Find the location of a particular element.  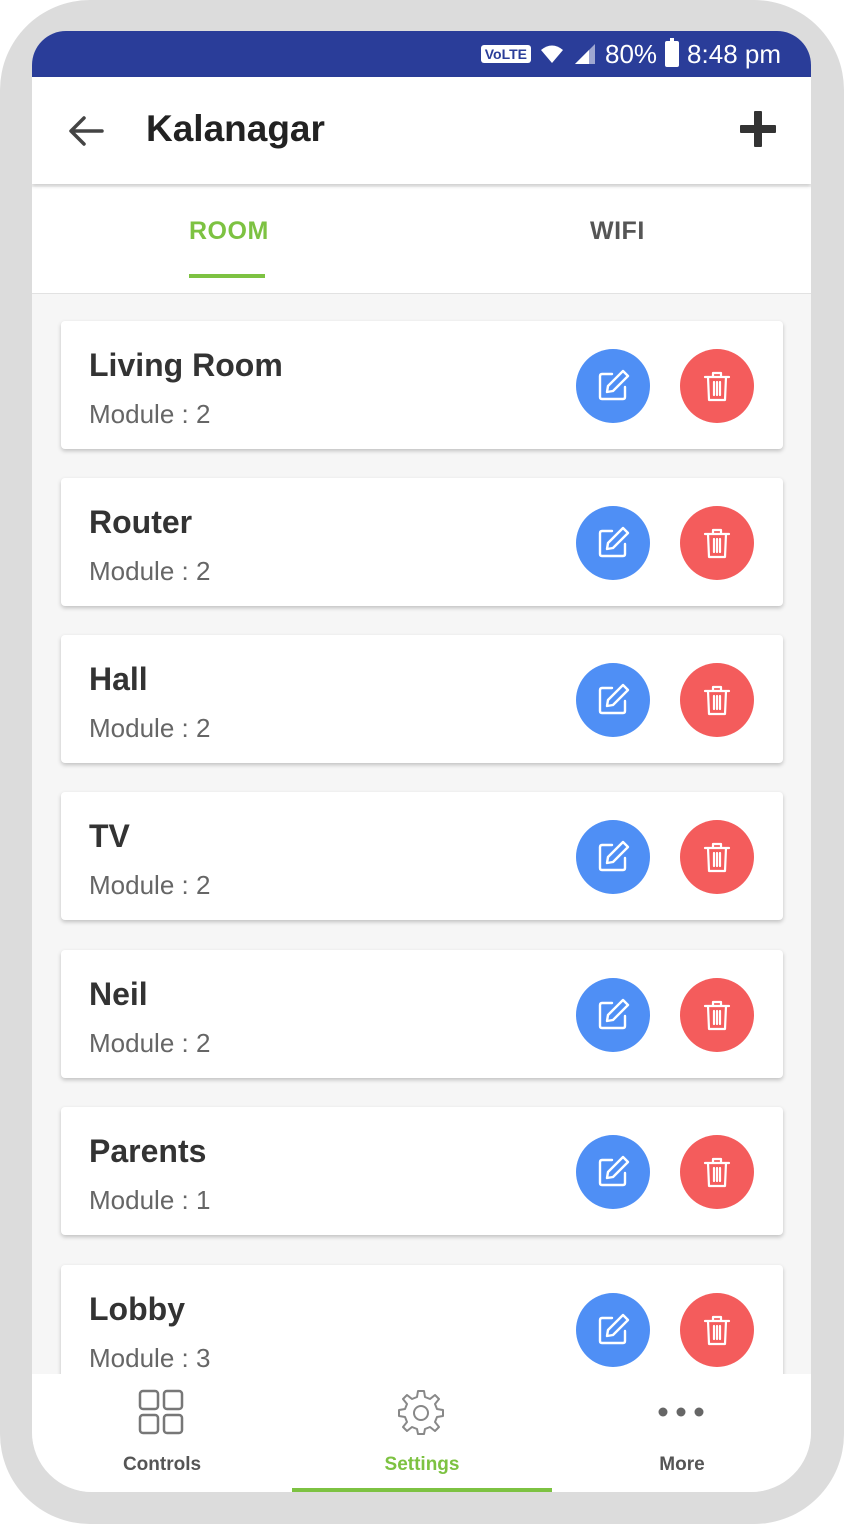

tab-room: ROOM is located at coordinates (229, 231).